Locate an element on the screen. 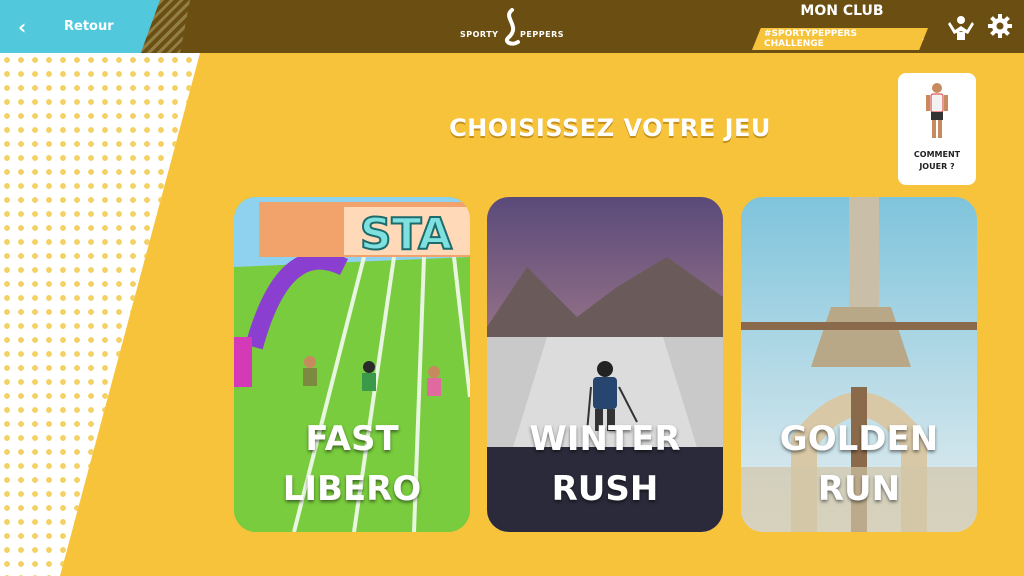 The width and height of the screenshot is (1024, 576). challenge-dropdown: #SPORTYPEPPERS CHALLENGE ⌄ is located at coordinates (840, 39).